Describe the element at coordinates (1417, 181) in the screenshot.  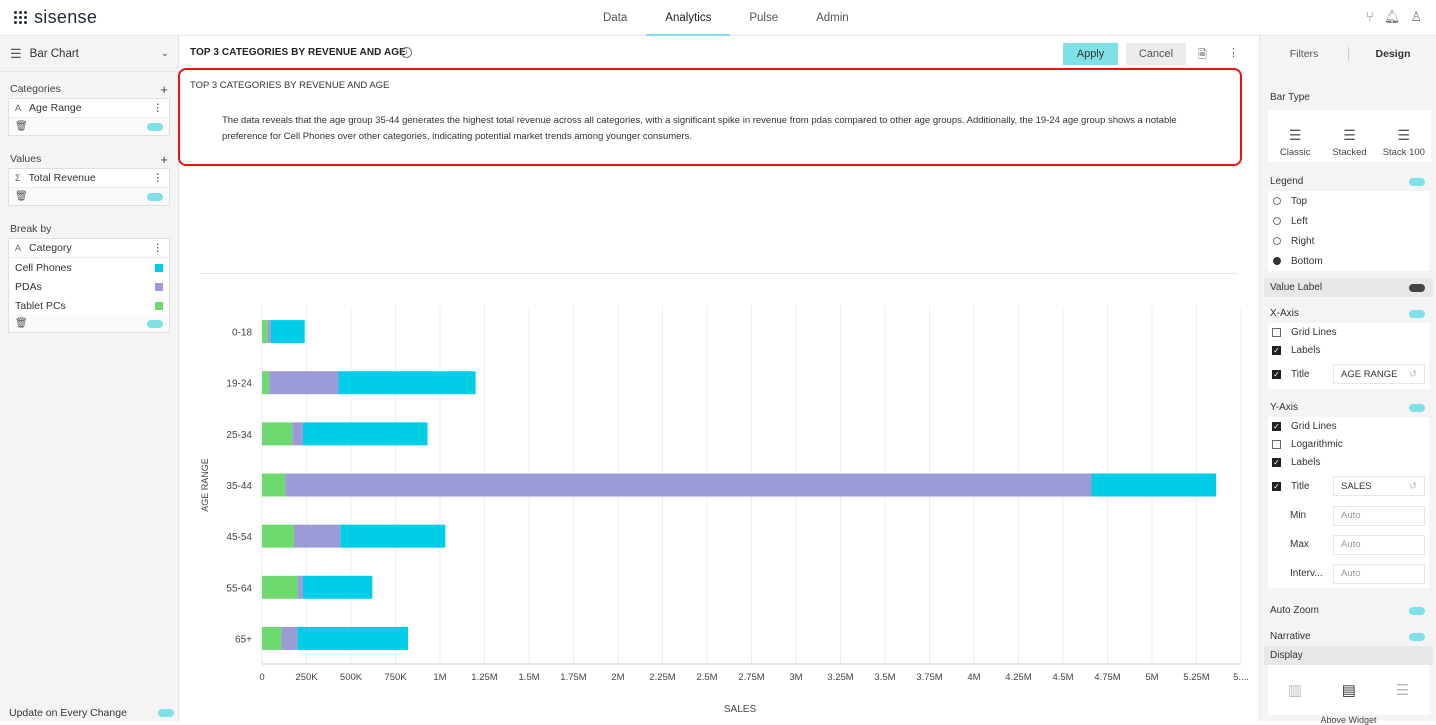
I see `legend-toggle` at that location.